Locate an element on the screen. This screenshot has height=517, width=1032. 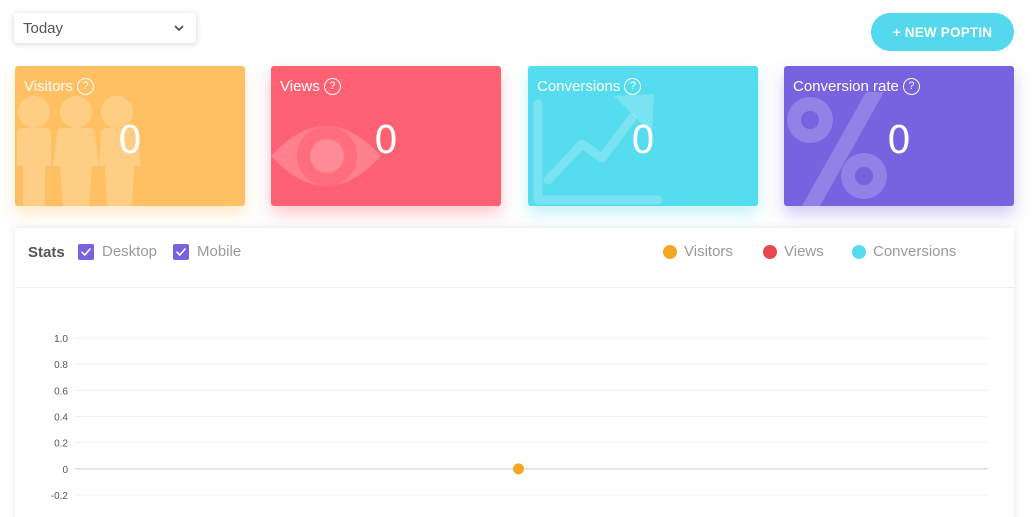
mobile-checkbox: Mobile is located at coordinates (207, 251).